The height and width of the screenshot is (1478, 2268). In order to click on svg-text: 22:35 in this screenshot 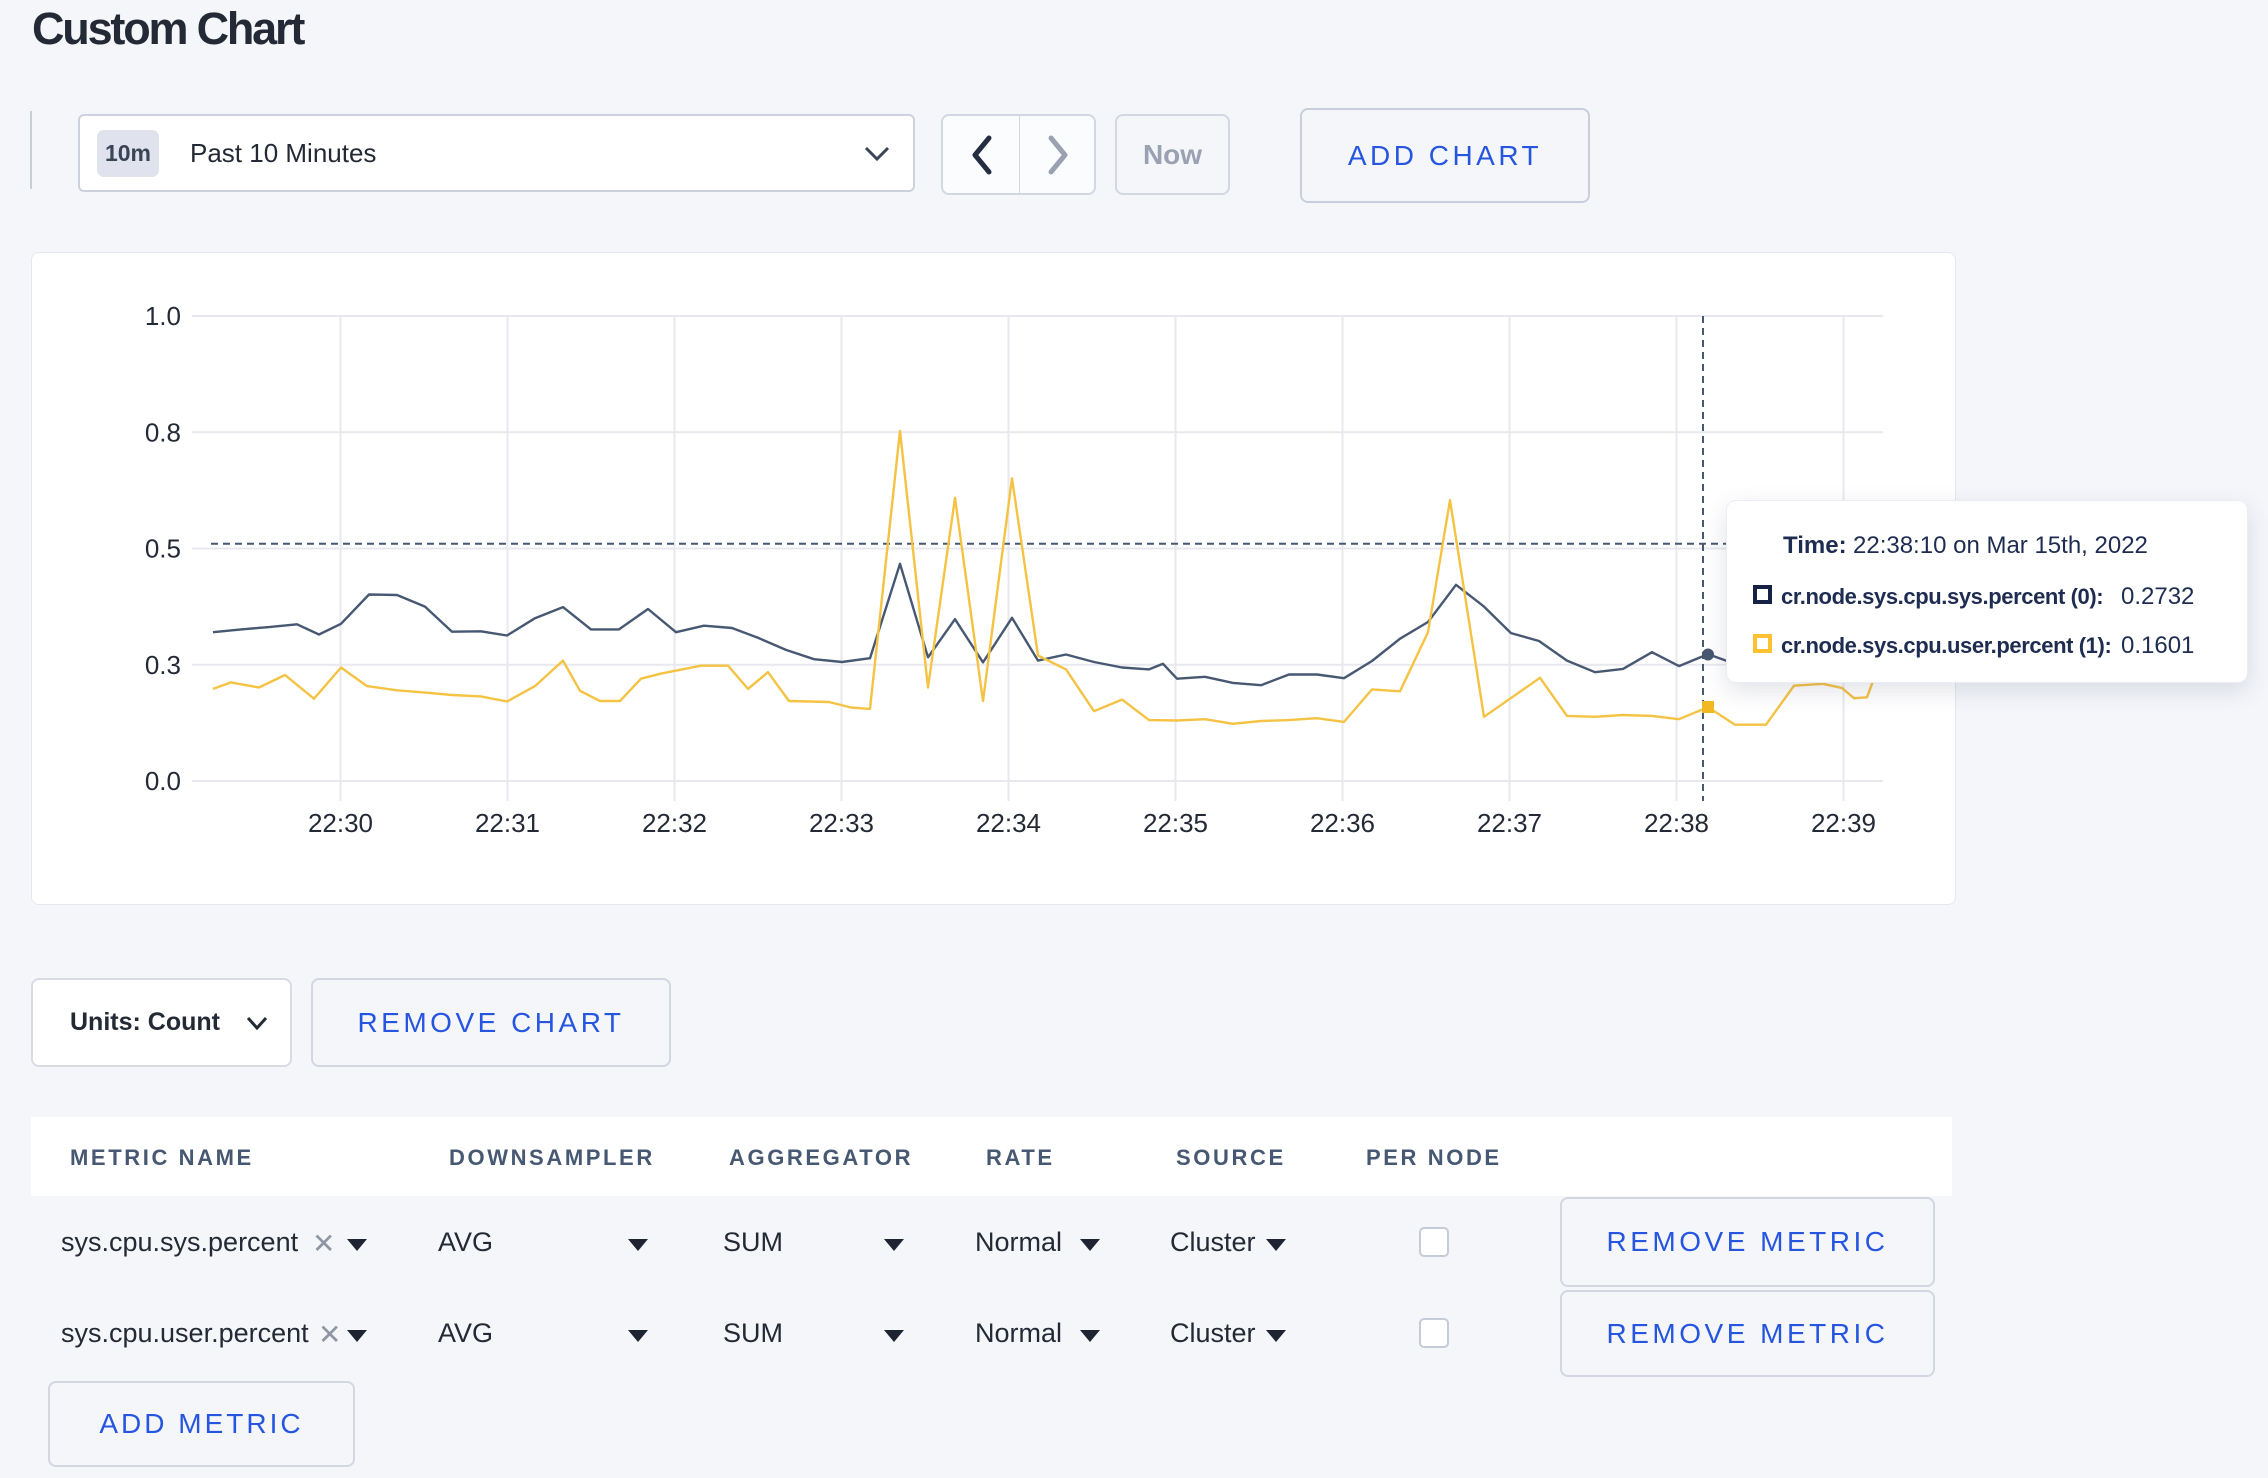, I will do `click(1175, 823)`.